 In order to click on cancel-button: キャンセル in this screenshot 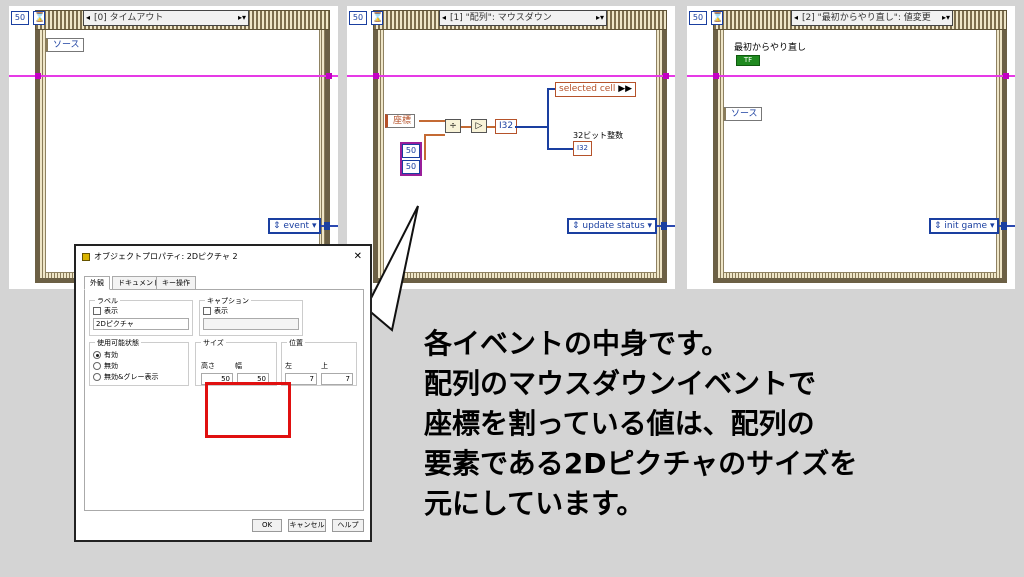, I will do `click(307, 525)`.